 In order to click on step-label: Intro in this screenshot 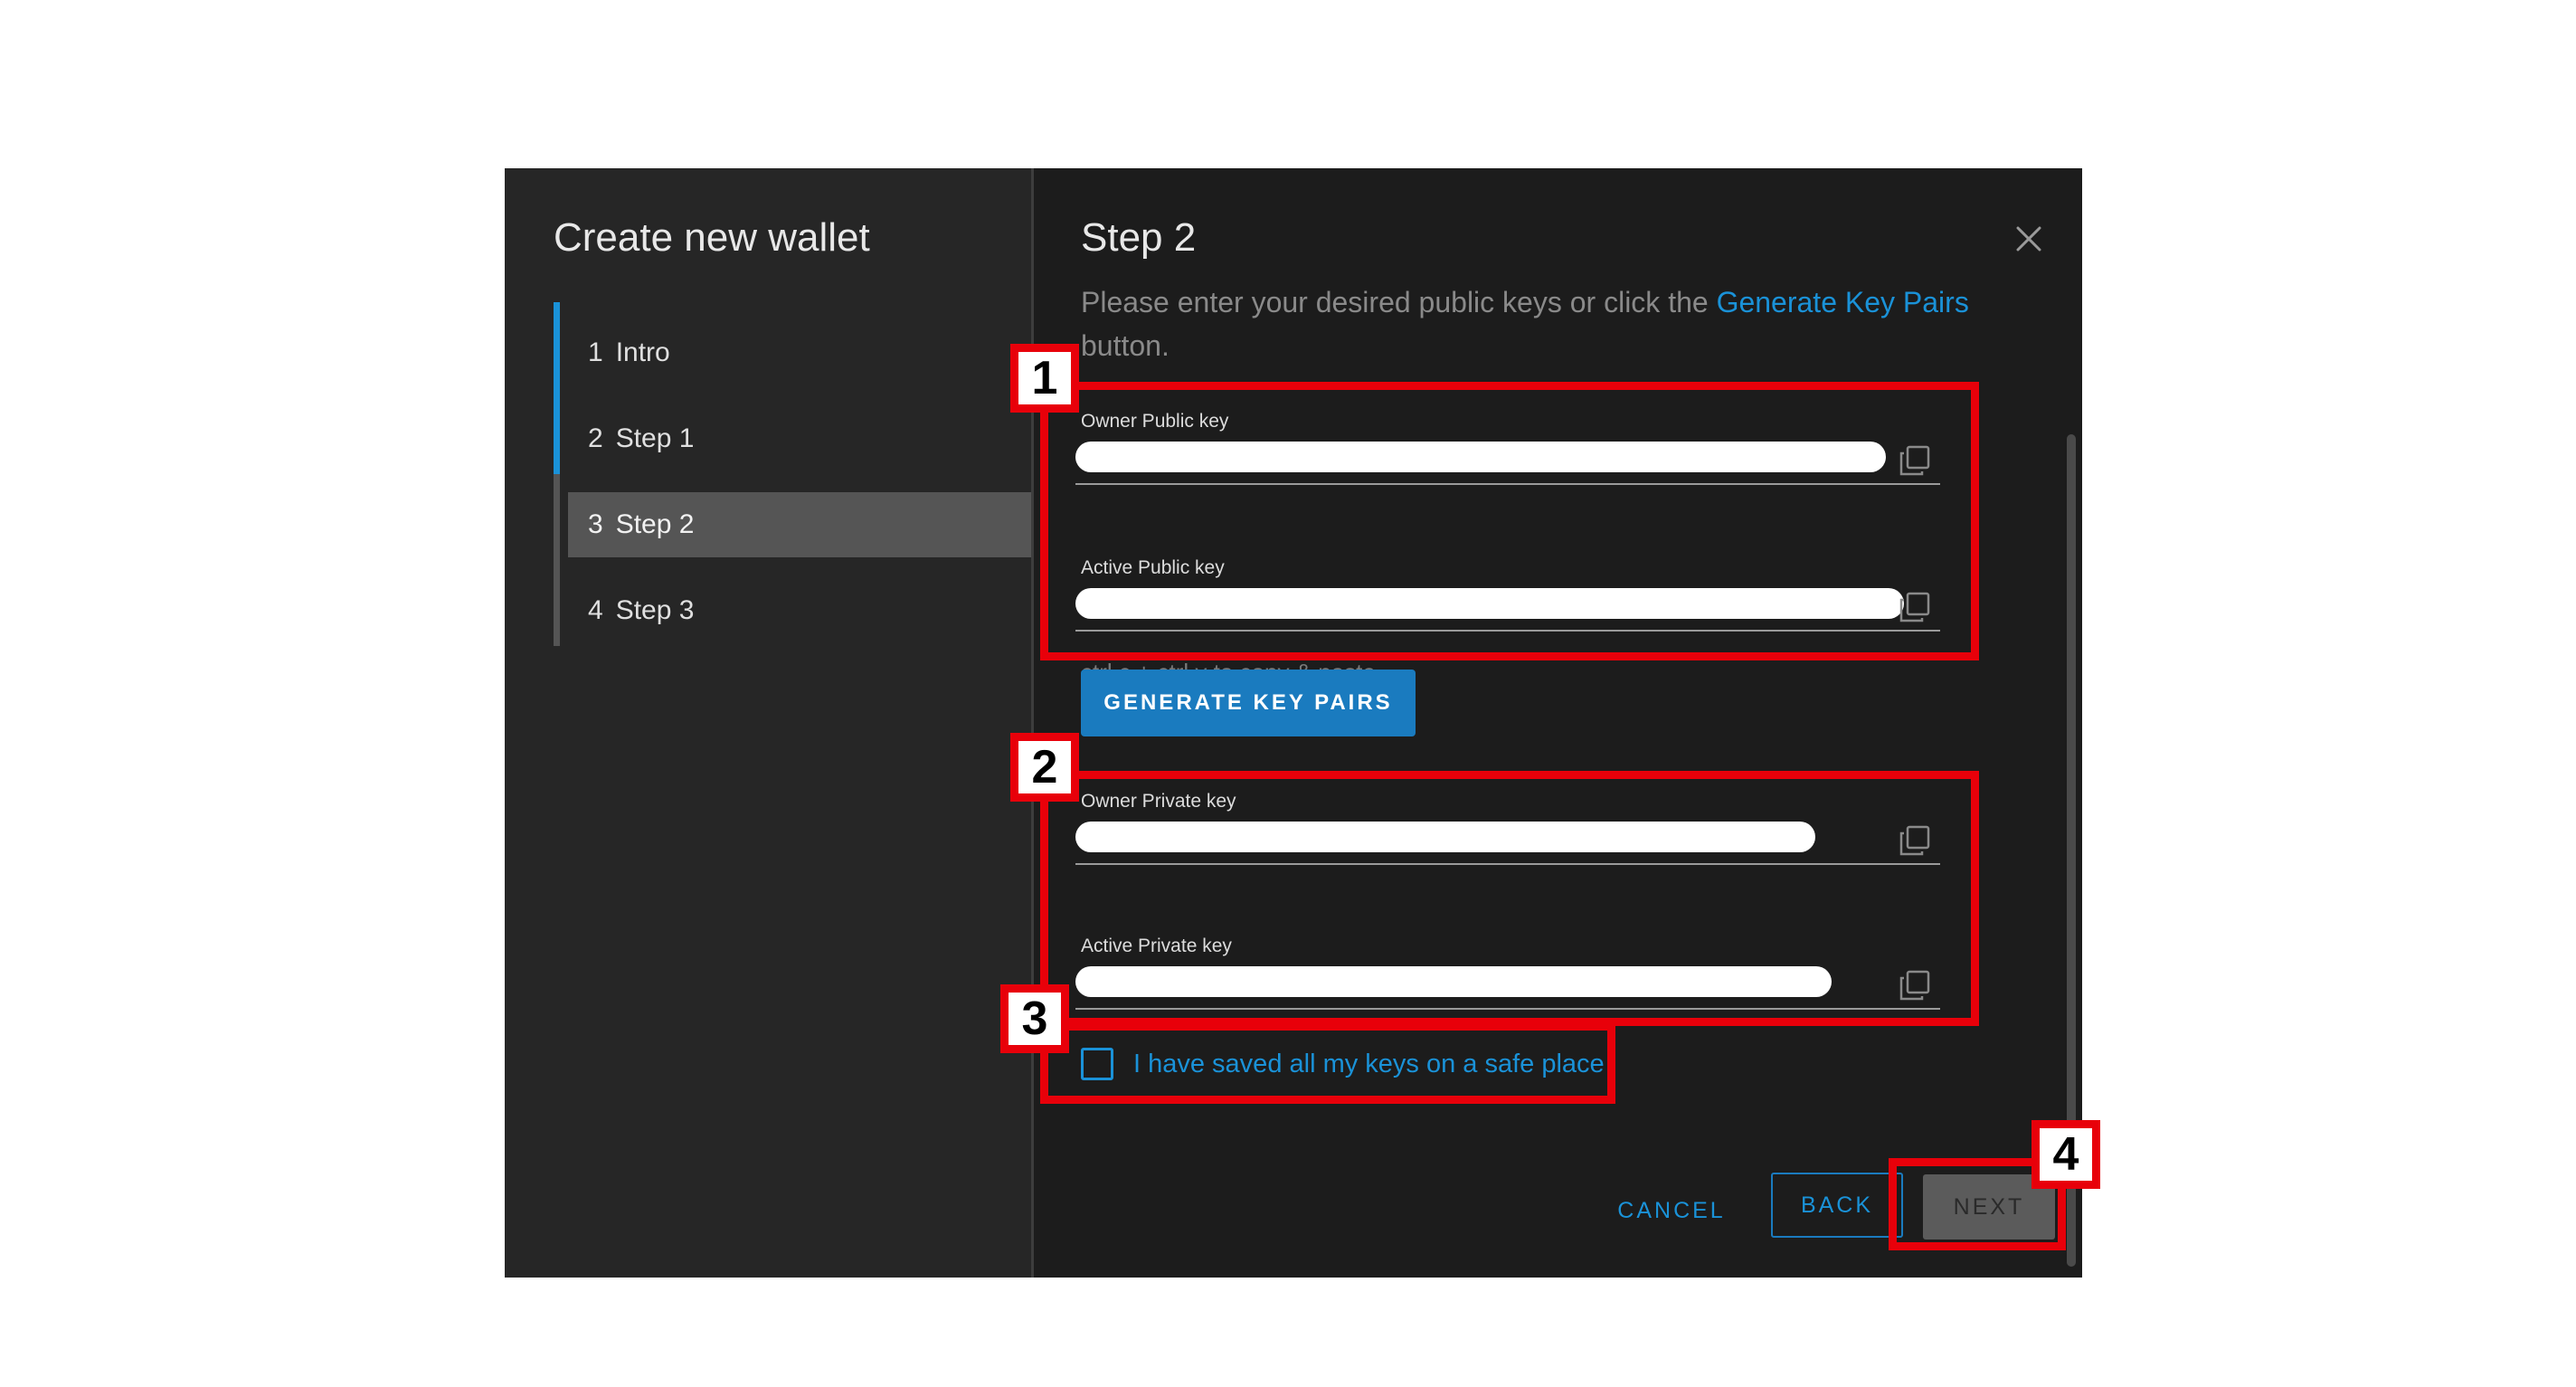, I will do `click(642, 352)`.